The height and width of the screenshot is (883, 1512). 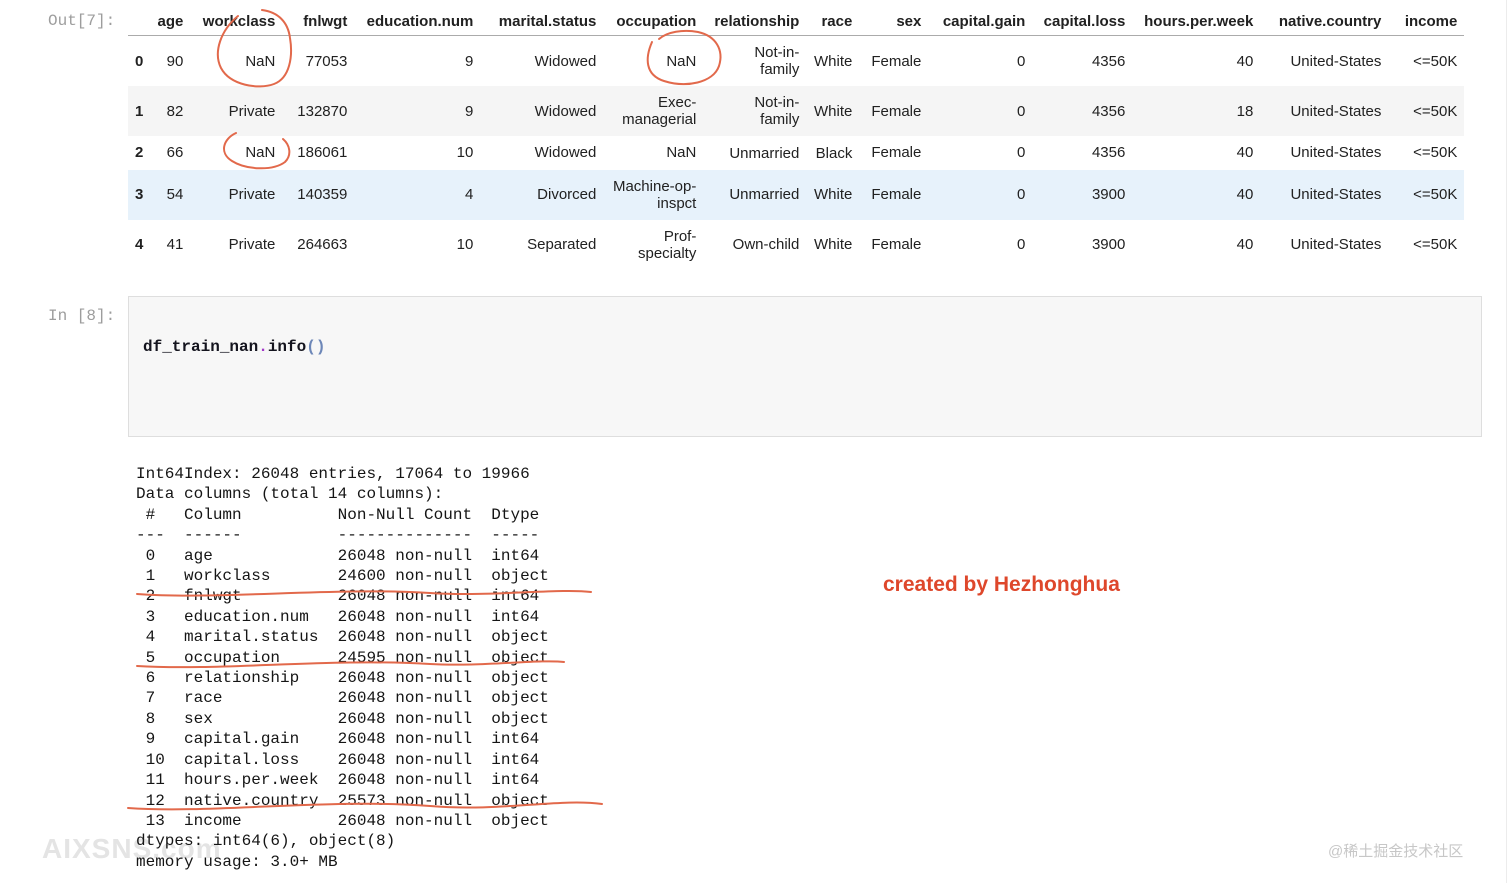 I want to click on table-cell: Prof-specialty, so click(x=667, y=244).